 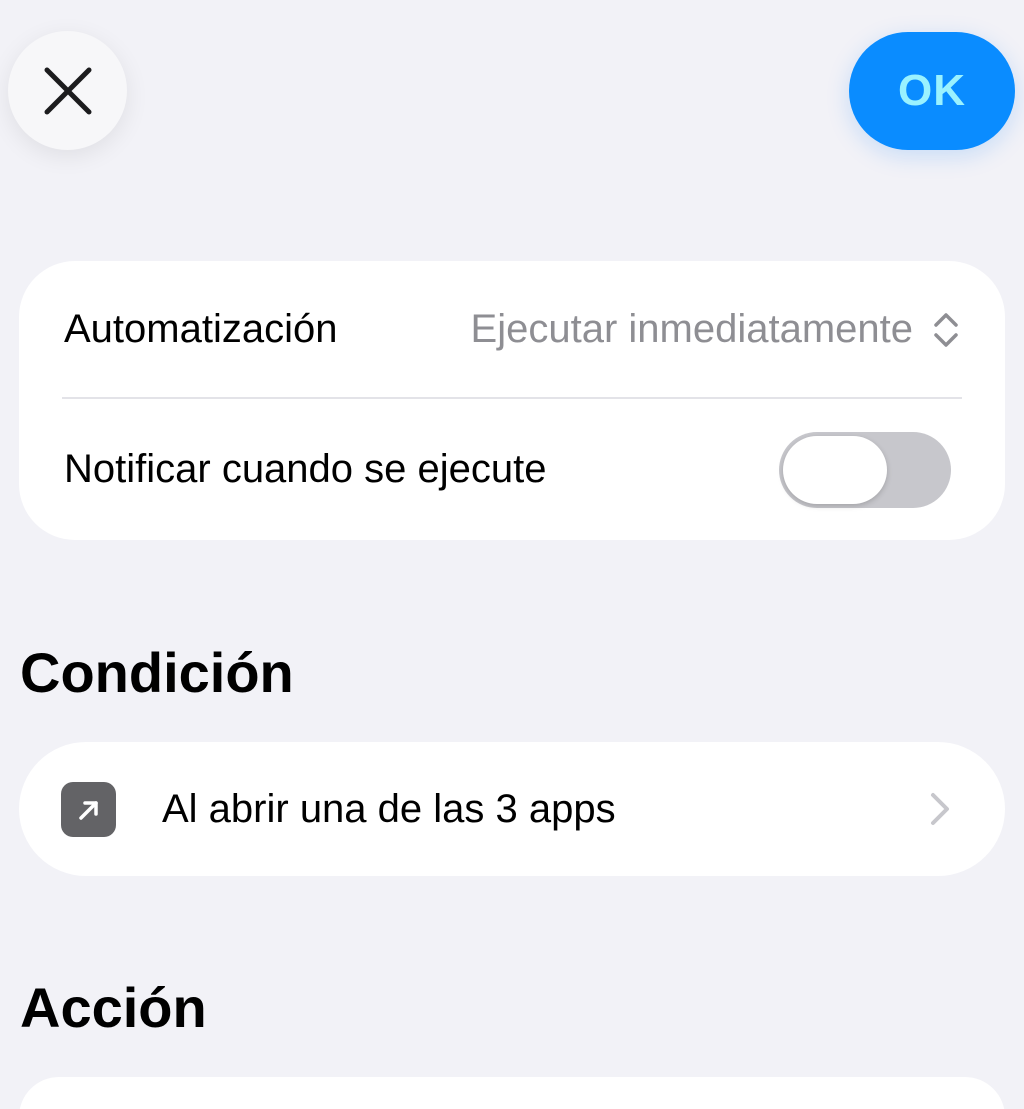 I want to click on close-button, so click(x=67, y=90).